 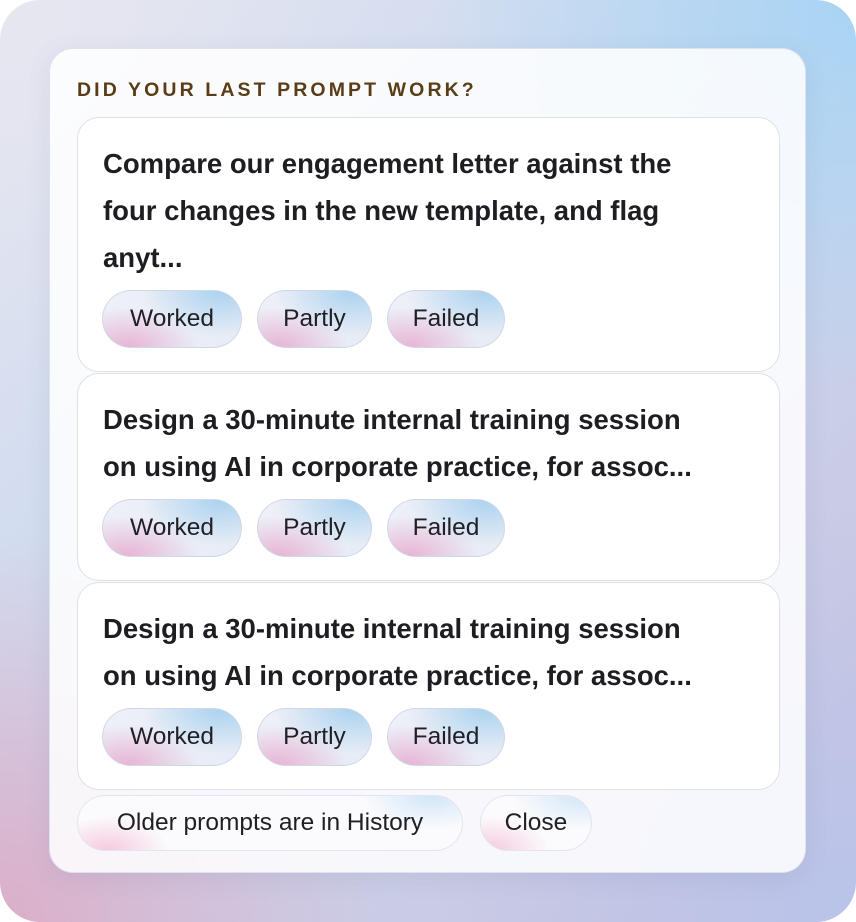 I want to click on panel-footer: Older prompts are in History Close, so click(x=334, y=823).